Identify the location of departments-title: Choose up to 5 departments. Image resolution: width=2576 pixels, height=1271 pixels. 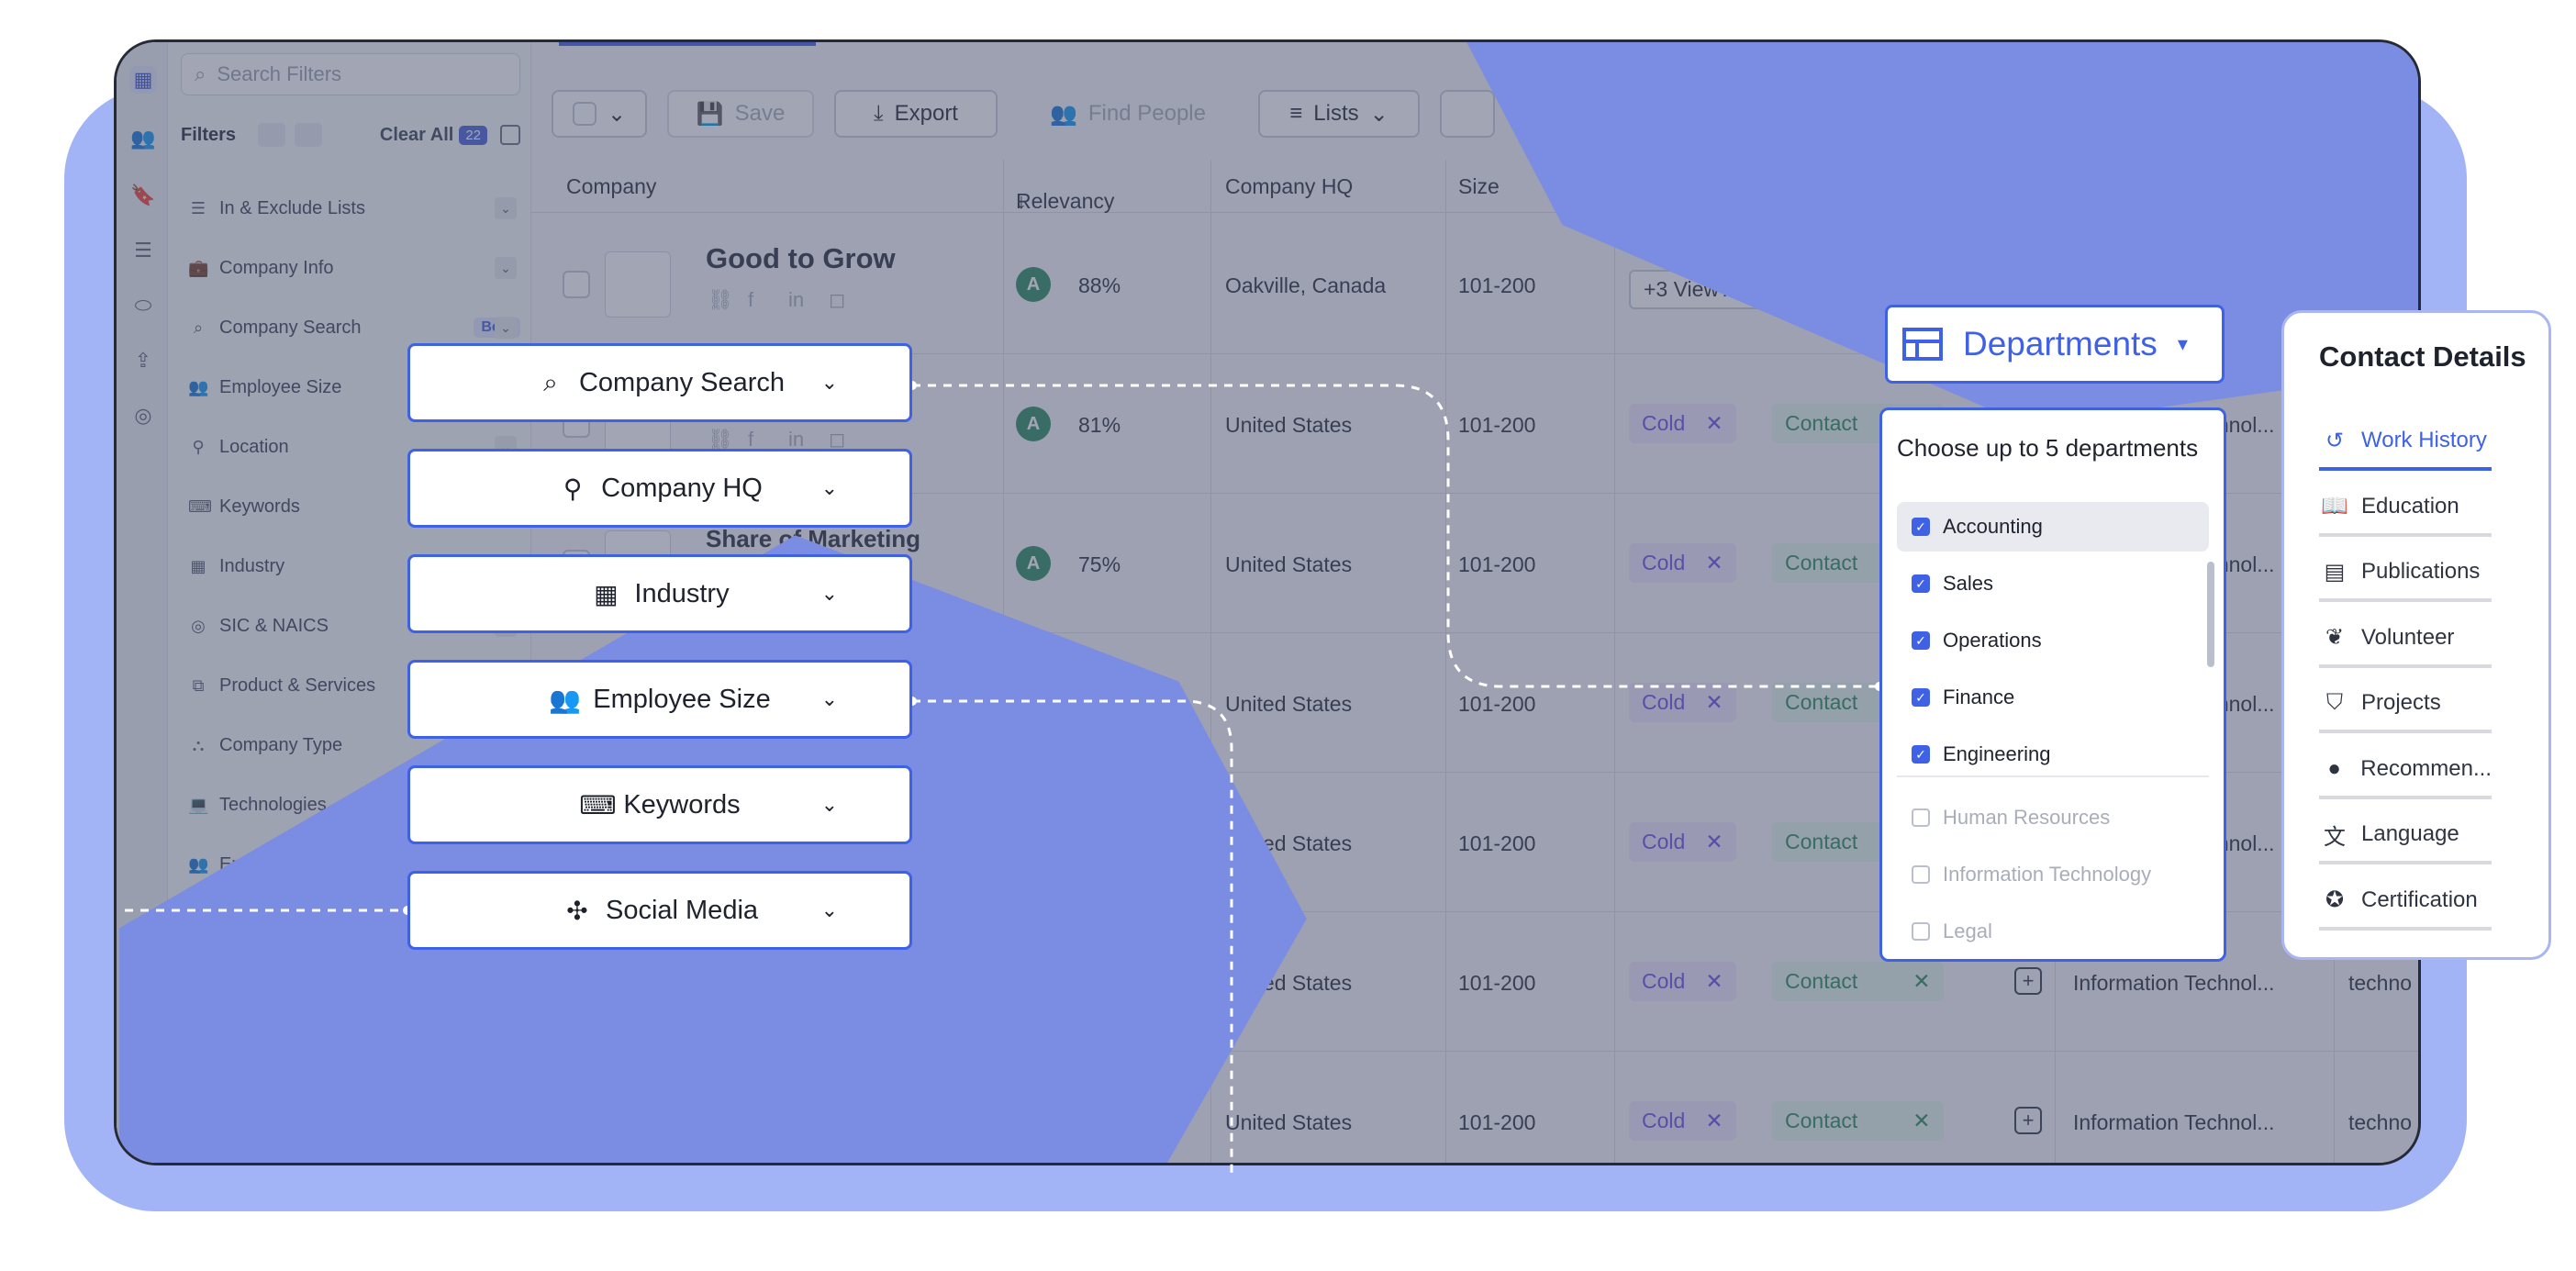
(2048, 448).